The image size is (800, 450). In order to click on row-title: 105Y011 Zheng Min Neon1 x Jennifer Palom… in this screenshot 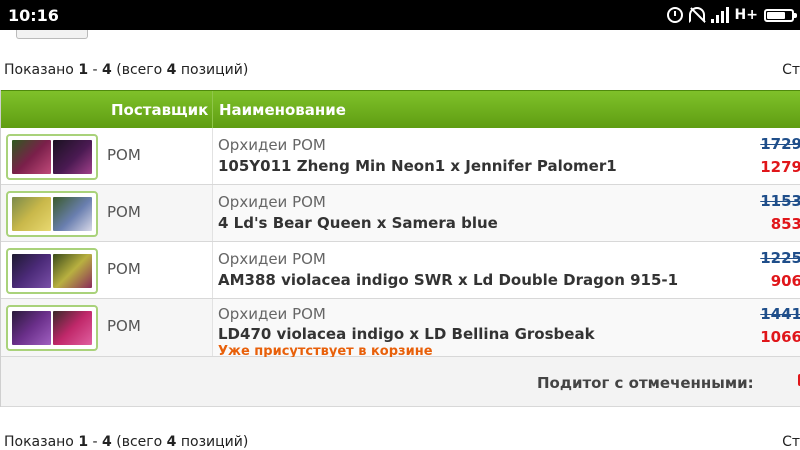, I will do `click(417, 166)`.